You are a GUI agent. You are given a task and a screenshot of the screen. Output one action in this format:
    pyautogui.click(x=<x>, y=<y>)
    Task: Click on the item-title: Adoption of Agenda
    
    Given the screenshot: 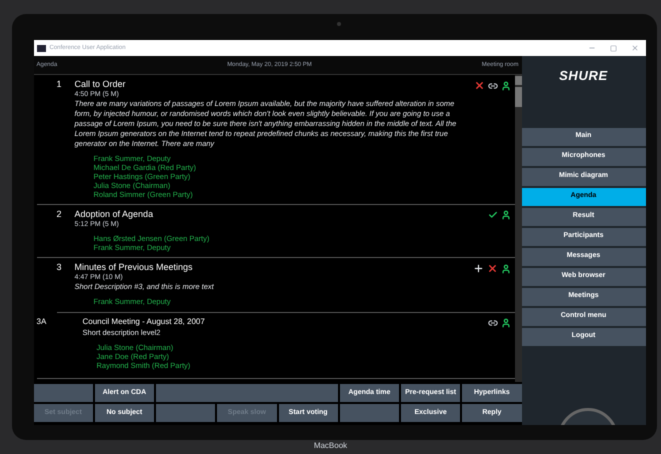 What is the action you would take?
    pyautogui.click(x=114, y=214)
    